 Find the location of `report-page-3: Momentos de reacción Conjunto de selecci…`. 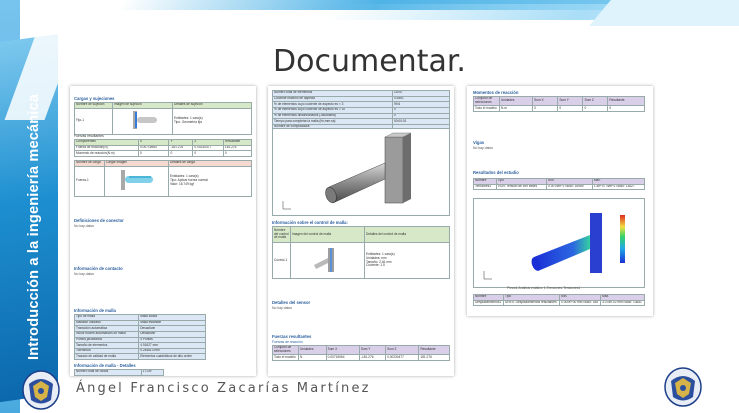

report-page-3: Momentos de reacción Conjunto de selecci… is located at coordinates (560, 201).